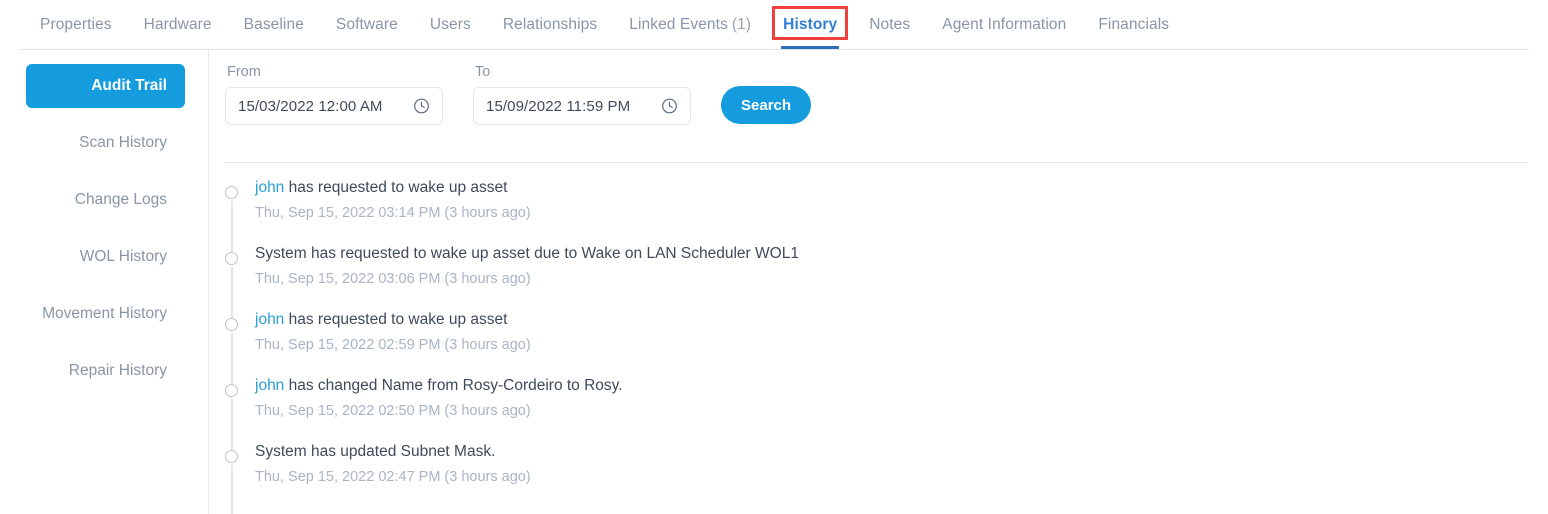 The height and width of the screenshot is (514, 1548). What do you see at coordinates (393, 411) in the screenshot?
I see `timeline-timestamp: Thu, Sep 15, 2022 02:50 PM (3 hours ago)` at bounding box center [393, 411].